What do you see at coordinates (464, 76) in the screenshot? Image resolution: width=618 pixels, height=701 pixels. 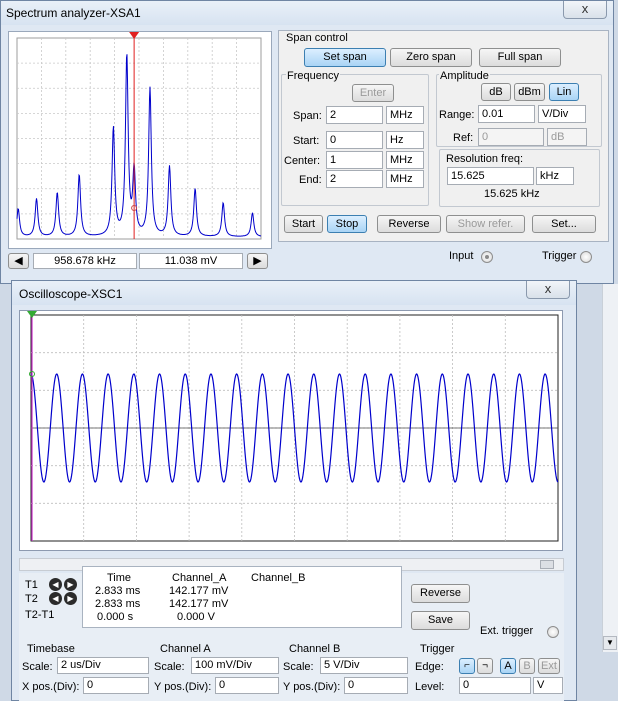 I see `amplitude-label: Amplitude` at bounding box center [464, 76].